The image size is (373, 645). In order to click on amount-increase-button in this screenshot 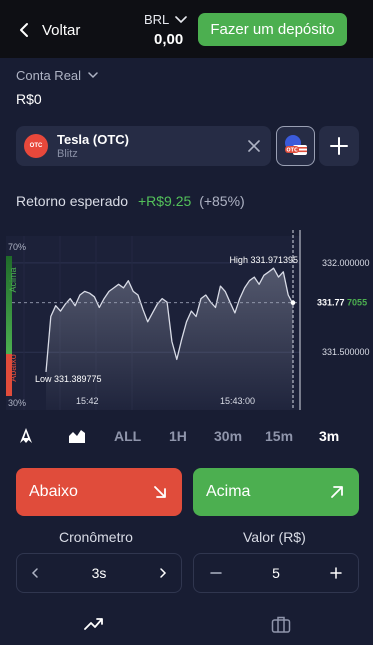, I will do `click(336, 573)`.